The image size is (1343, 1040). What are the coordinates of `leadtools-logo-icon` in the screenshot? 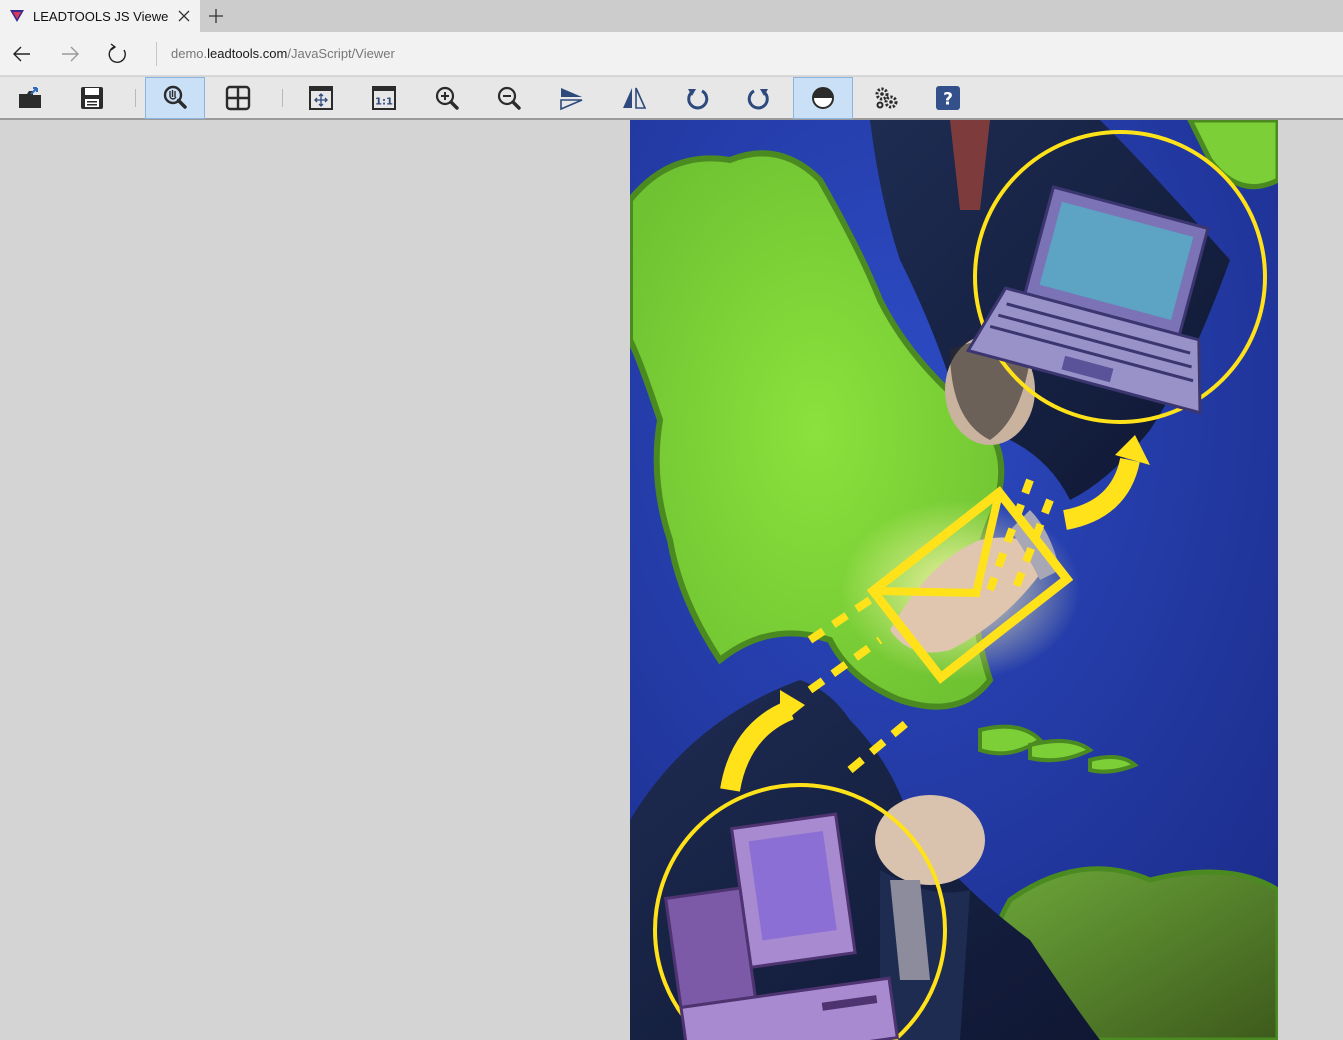 It's located at (17, 16).